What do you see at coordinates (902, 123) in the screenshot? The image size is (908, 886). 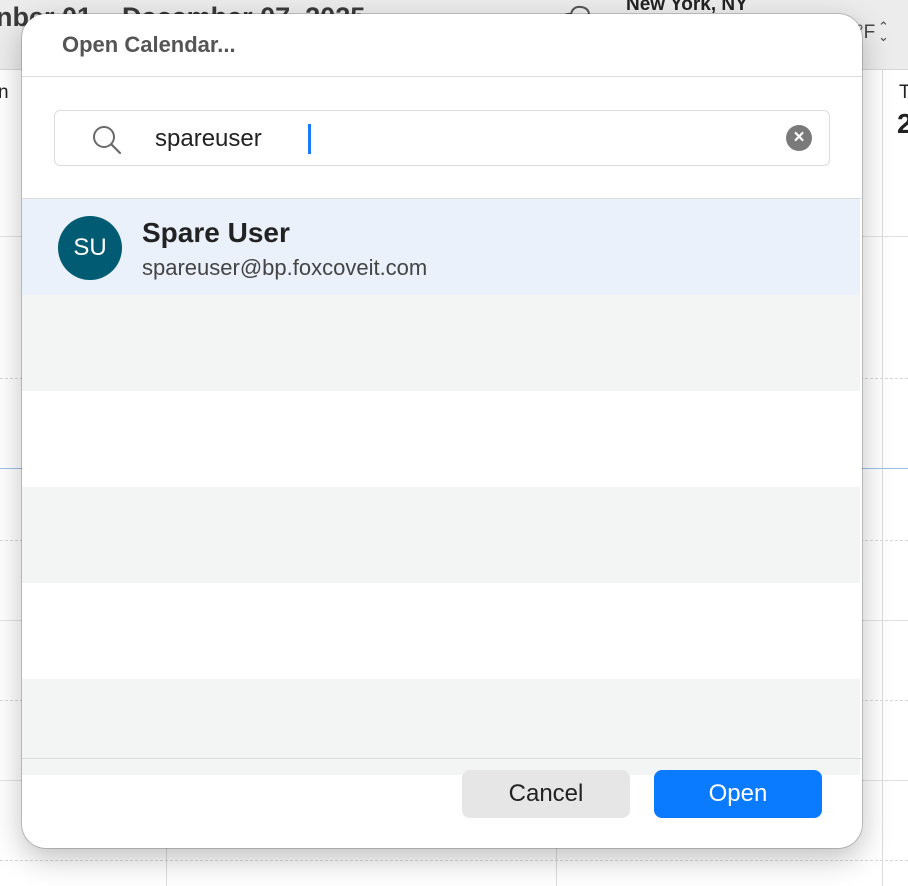 I see `day-number-right: 2` at bounding box center [902, 123].